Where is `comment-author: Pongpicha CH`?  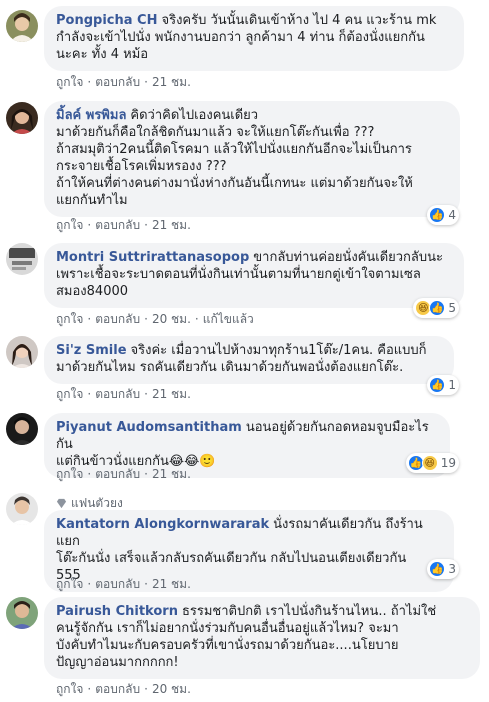
comment-author: Pongpicha CH is located at coordinates (106, 20).